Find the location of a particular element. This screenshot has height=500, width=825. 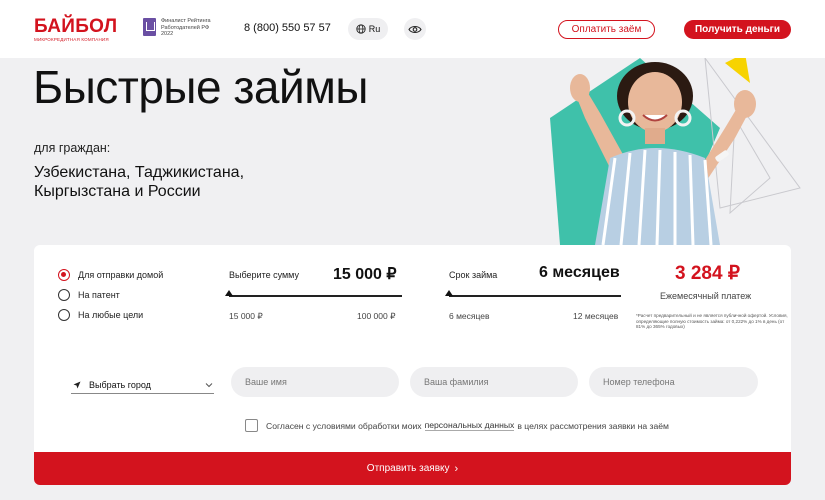

consent-text: Согласен с условиями обработки моих is located at coordinates (344, 425).